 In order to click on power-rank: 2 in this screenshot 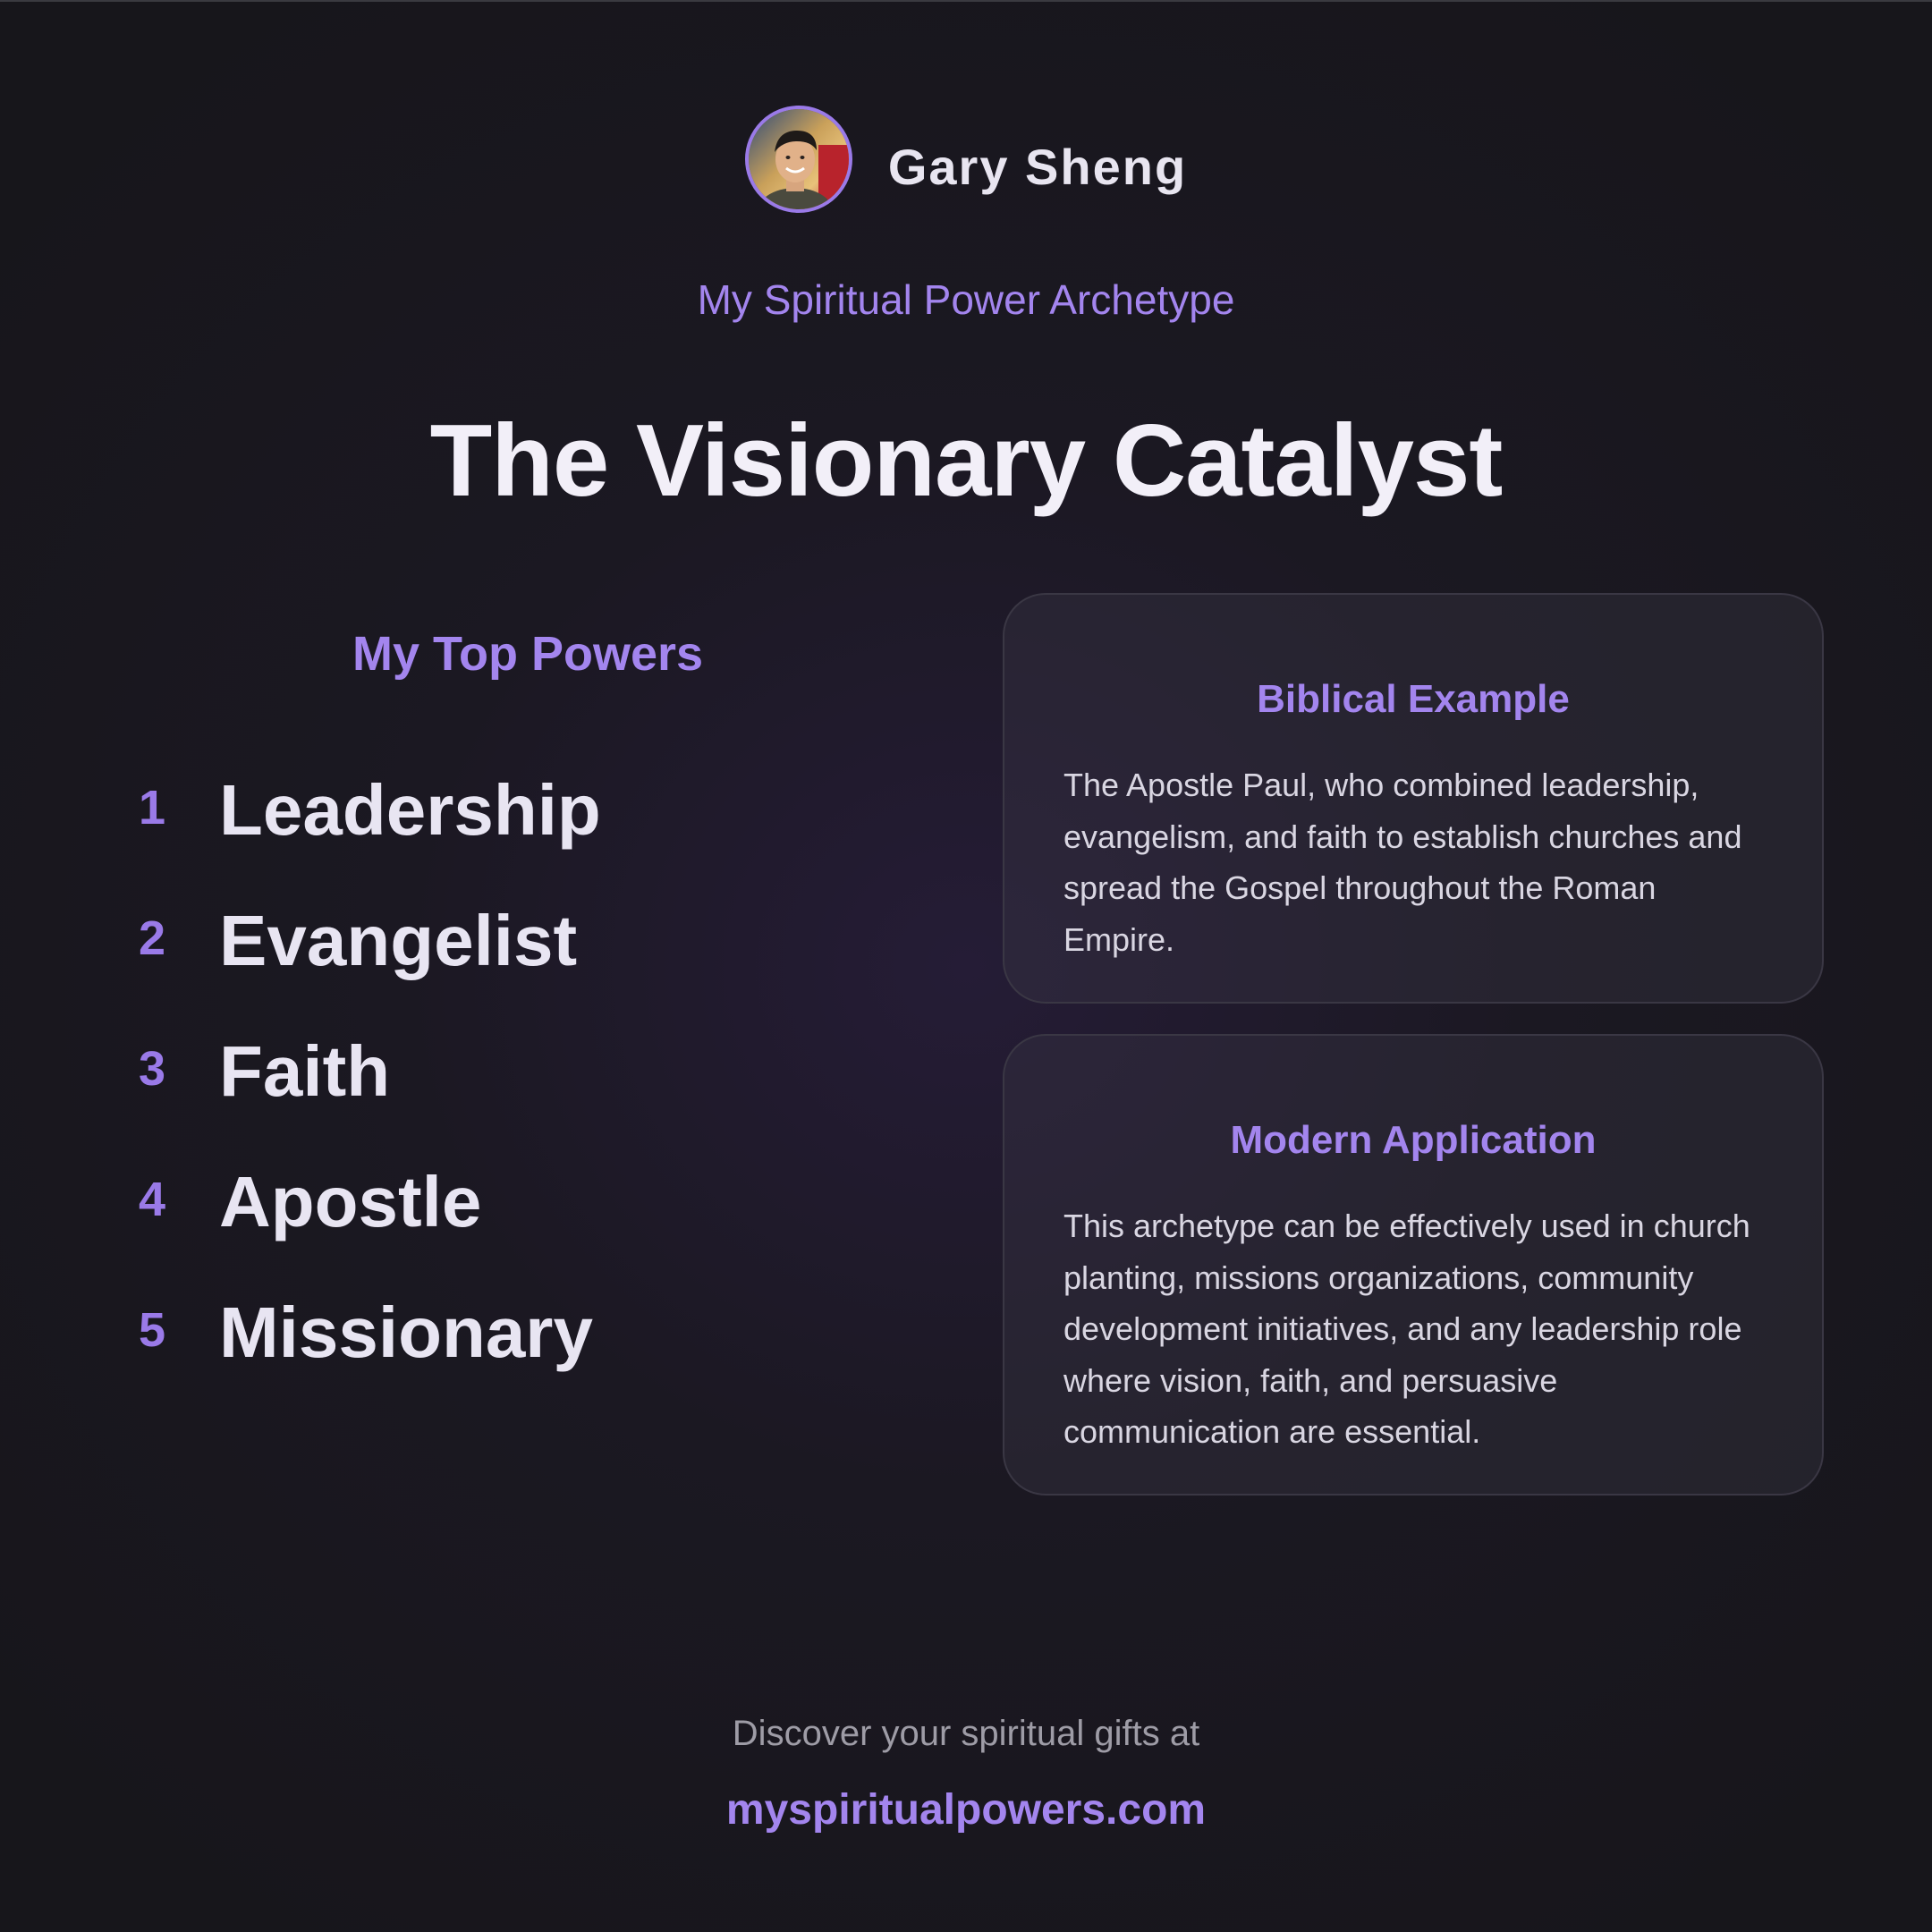, I will do `click(152, 938)`.